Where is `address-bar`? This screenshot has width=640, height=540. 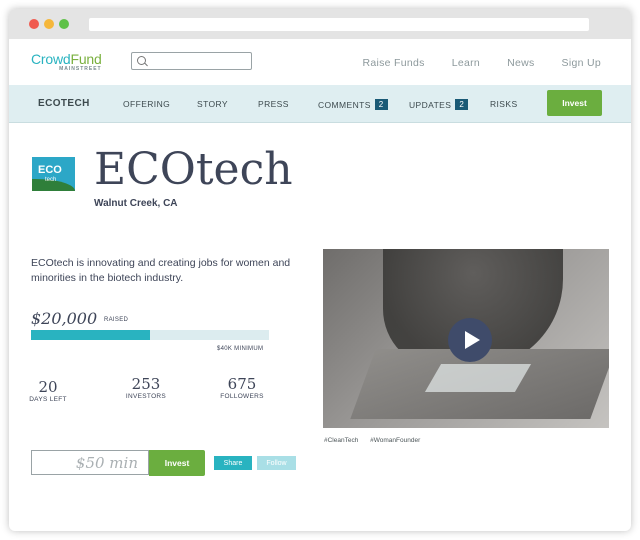
address-bar is located at coordinates (339, 24).